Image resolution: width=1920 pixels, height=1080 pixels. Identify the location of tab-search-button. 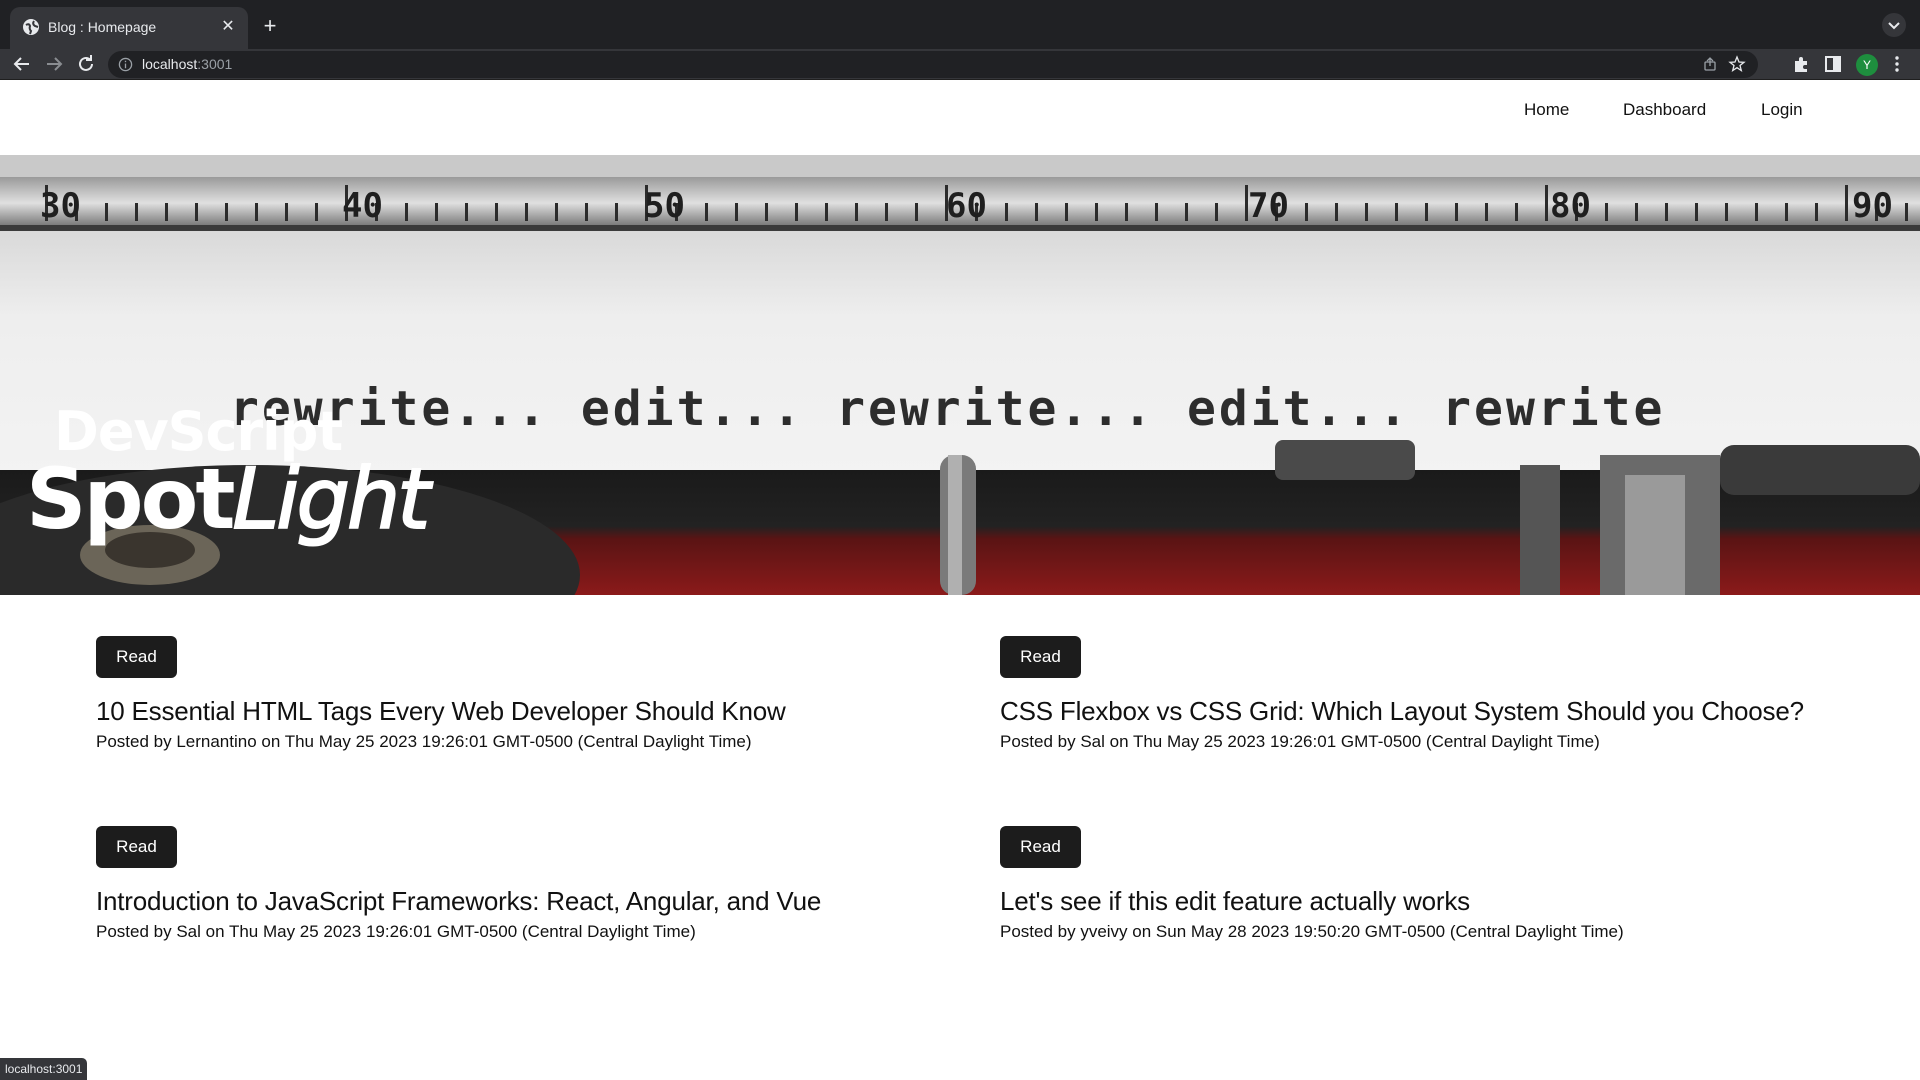
(1894, 25).